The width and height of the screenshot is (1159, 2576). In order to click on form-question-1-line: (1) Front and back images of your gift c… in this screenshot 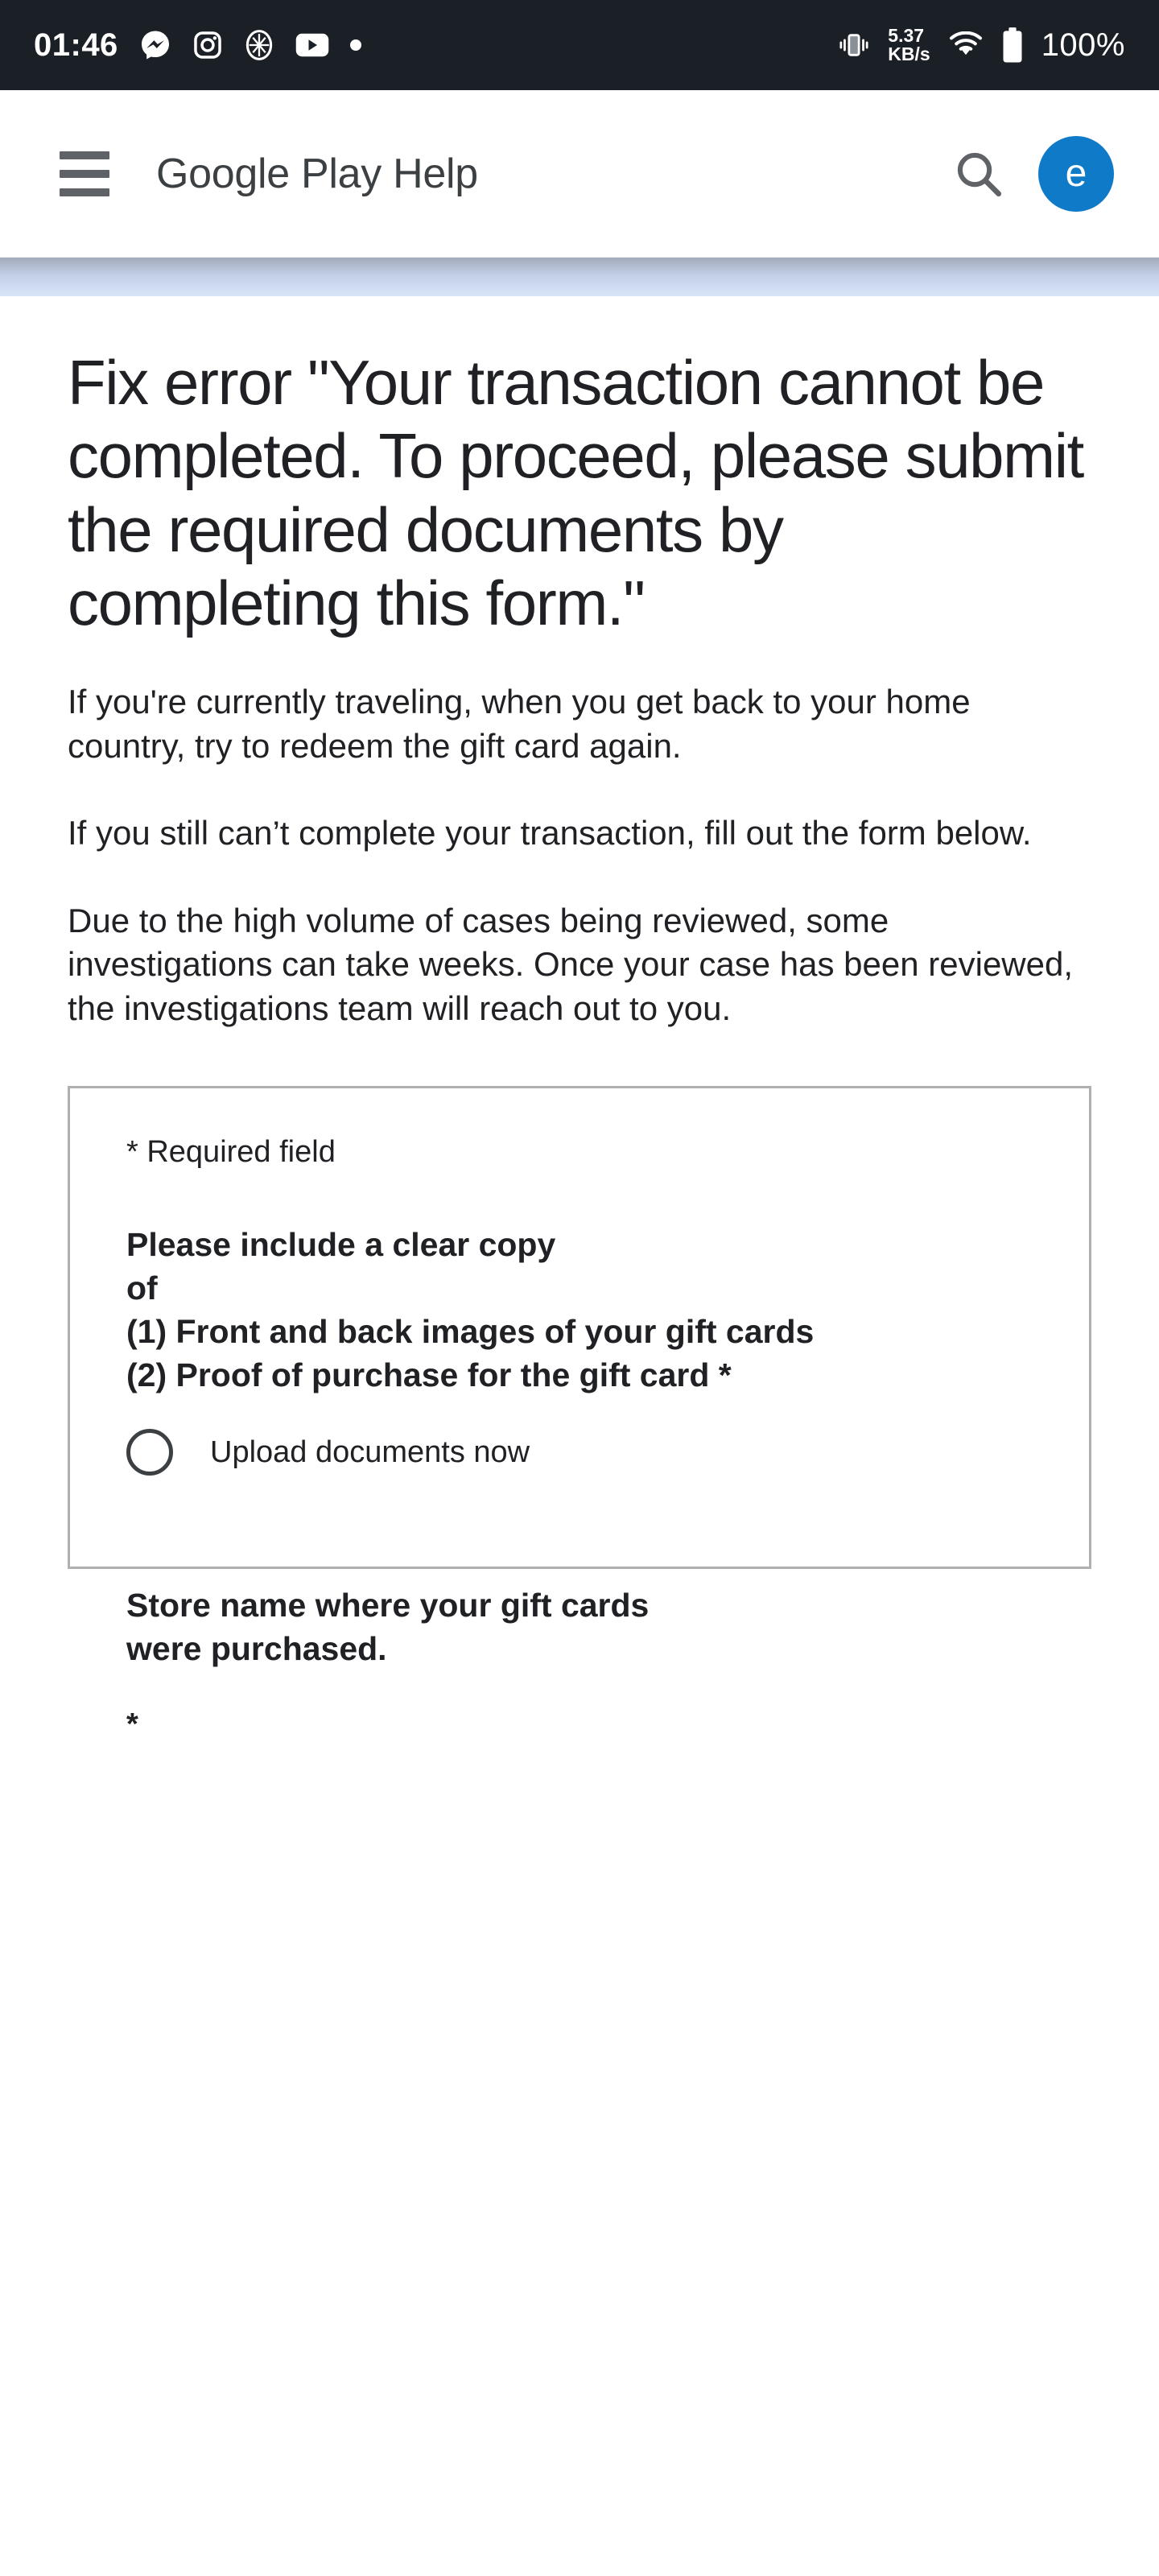, I will do `click(470, 1331)`.